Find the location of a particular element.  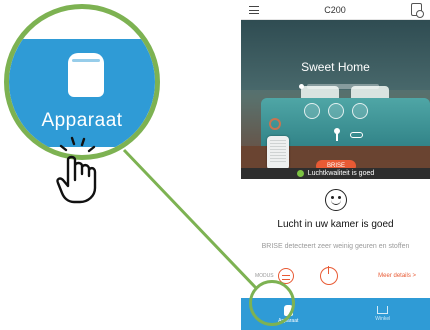

air-purifier-image is located at coordinates (278, 152).